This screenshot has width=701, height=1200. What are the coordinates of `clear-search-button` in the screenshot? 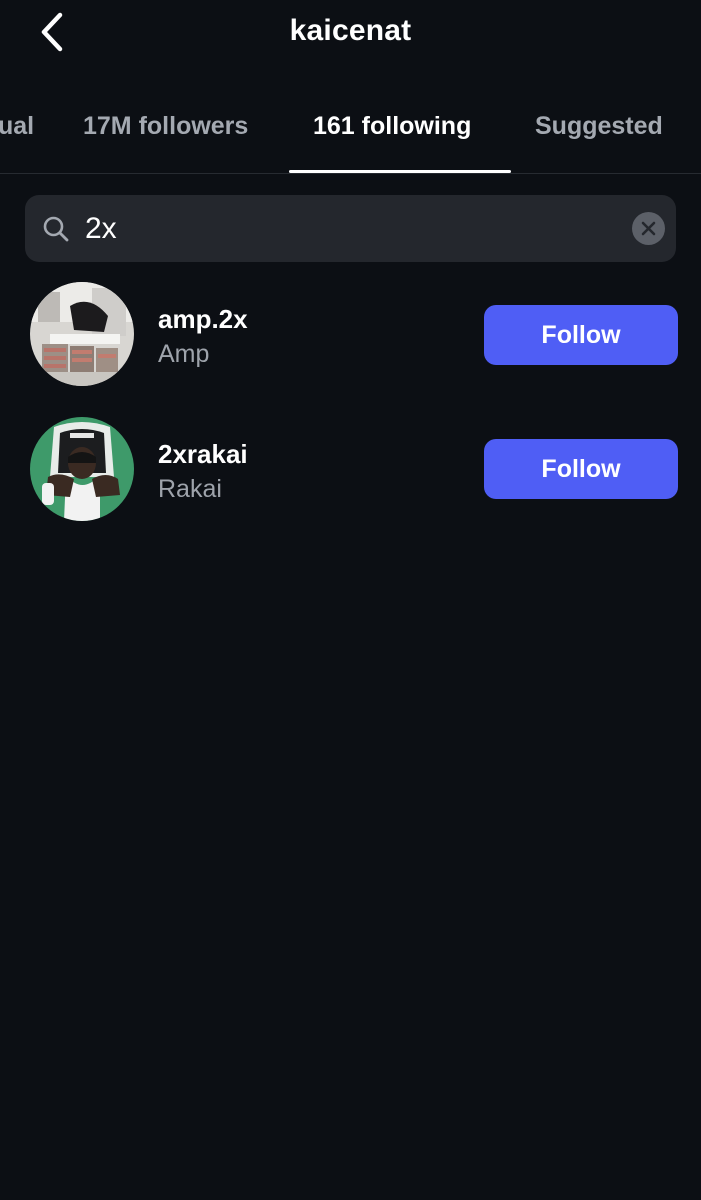 It's located at (648, 228).